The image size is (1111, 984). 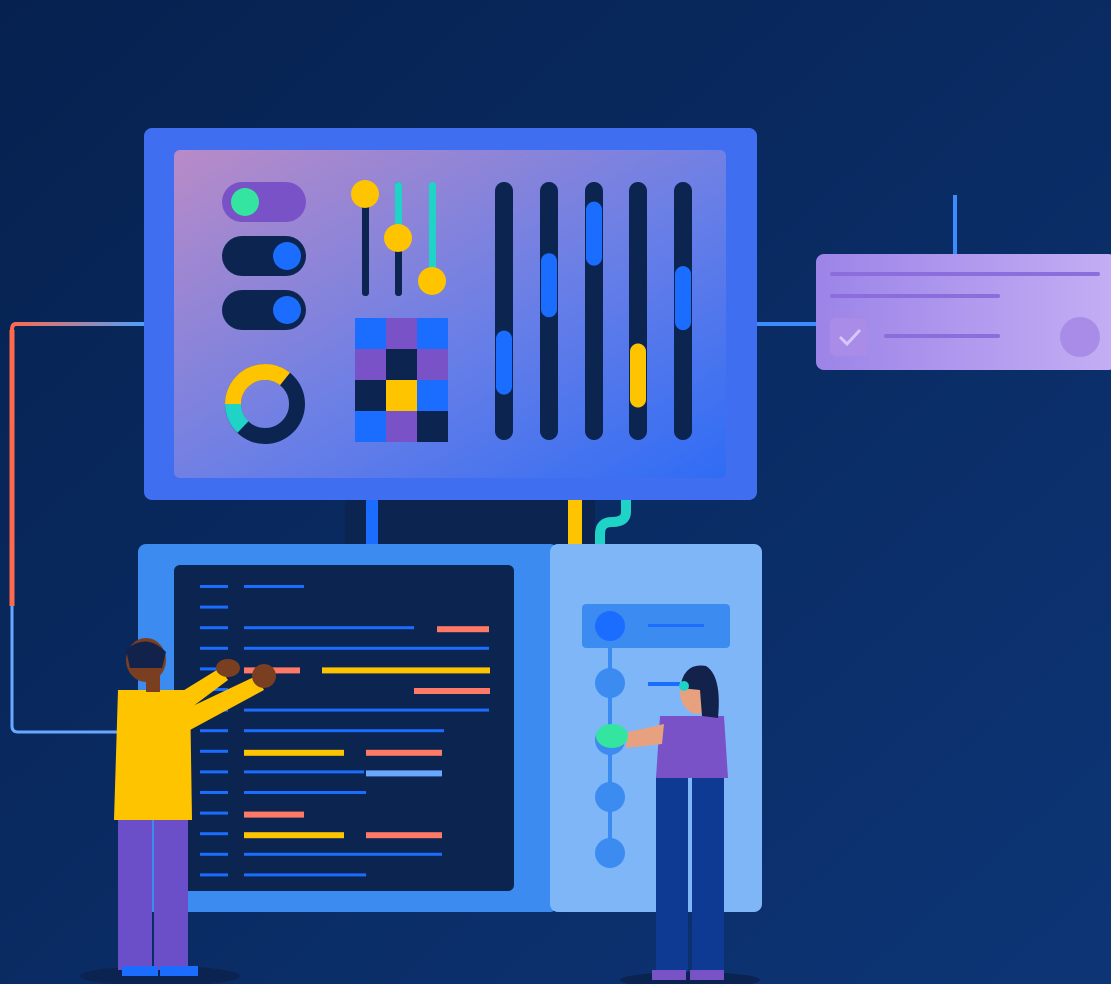 I want to click on code-screen, so click(x=344, y=728).